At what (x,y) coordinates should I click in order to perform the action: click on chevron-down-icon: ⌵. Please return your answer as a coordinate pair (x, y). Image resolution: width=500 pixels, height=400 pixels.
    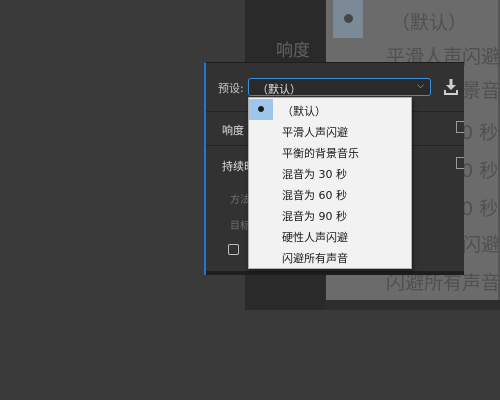
    Looking at the image, I should click on (420, 86).